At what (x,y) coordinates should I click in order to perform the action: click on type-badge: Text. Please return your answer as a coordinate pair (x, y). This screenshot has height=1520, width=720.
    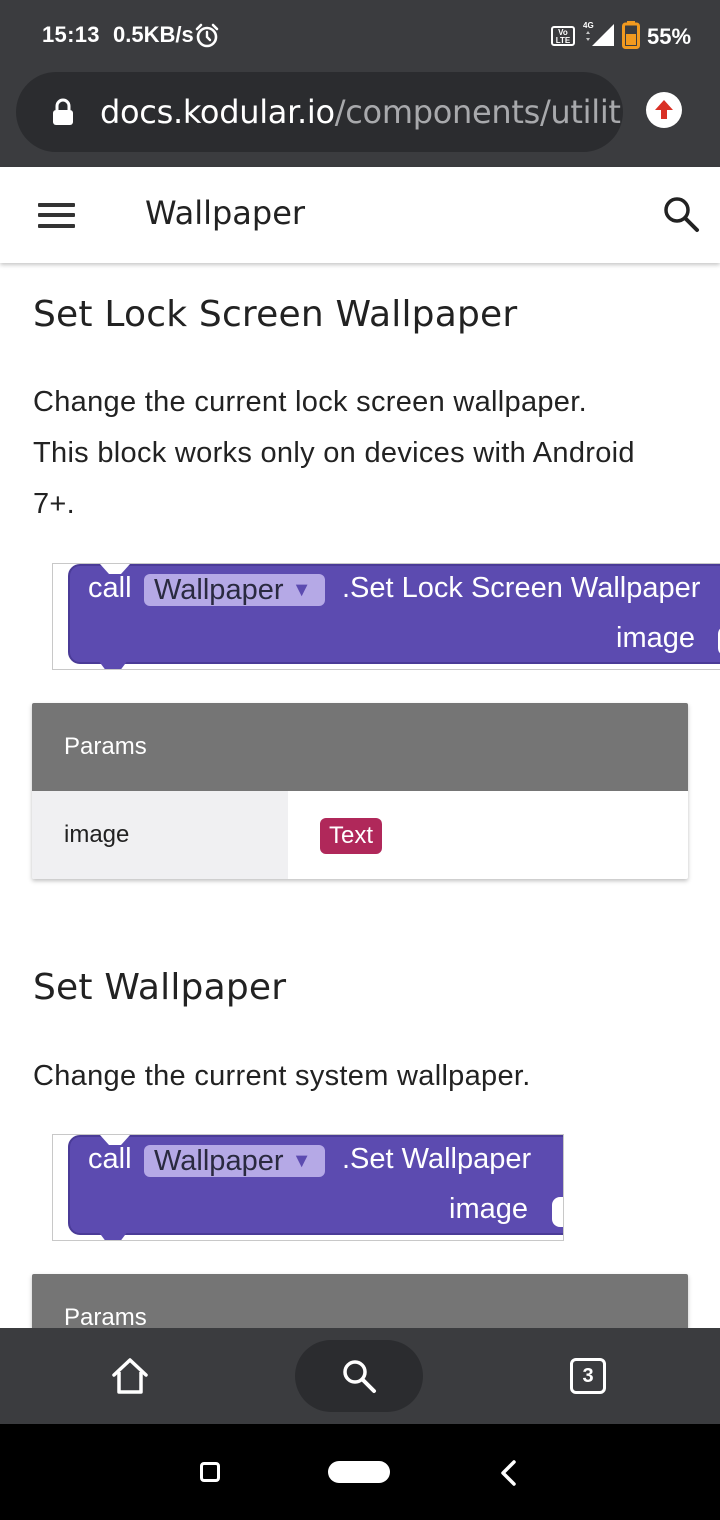
    Looking at the image, I should click on (351, 836).